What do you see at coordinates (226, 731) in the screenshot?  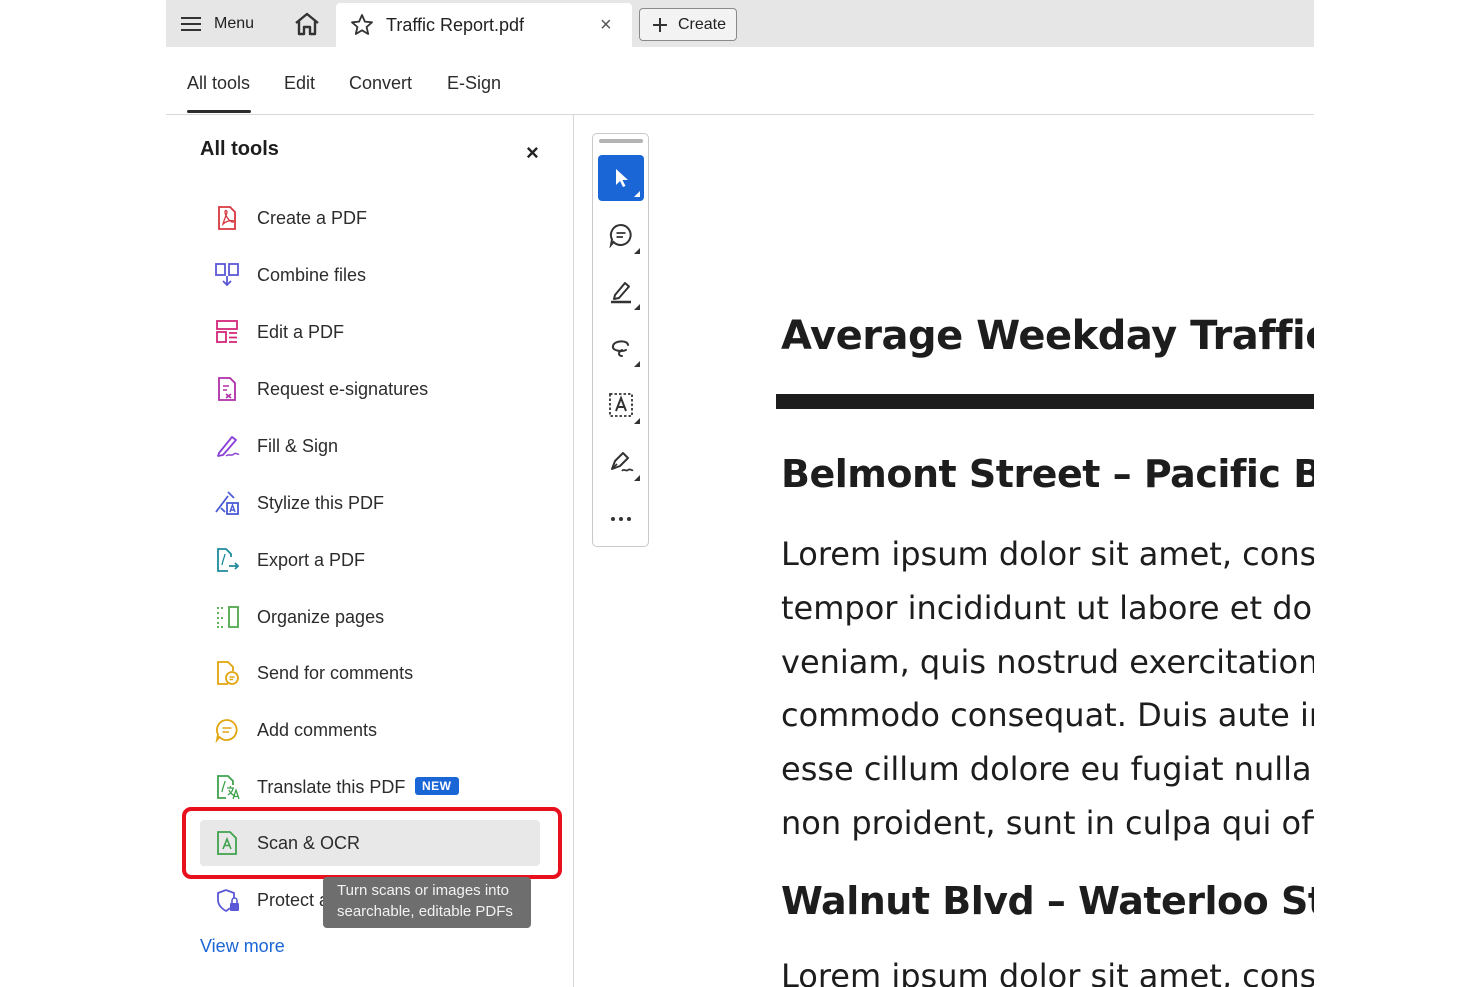 I see `add-comments-icon` at bounding box center [226, 731].